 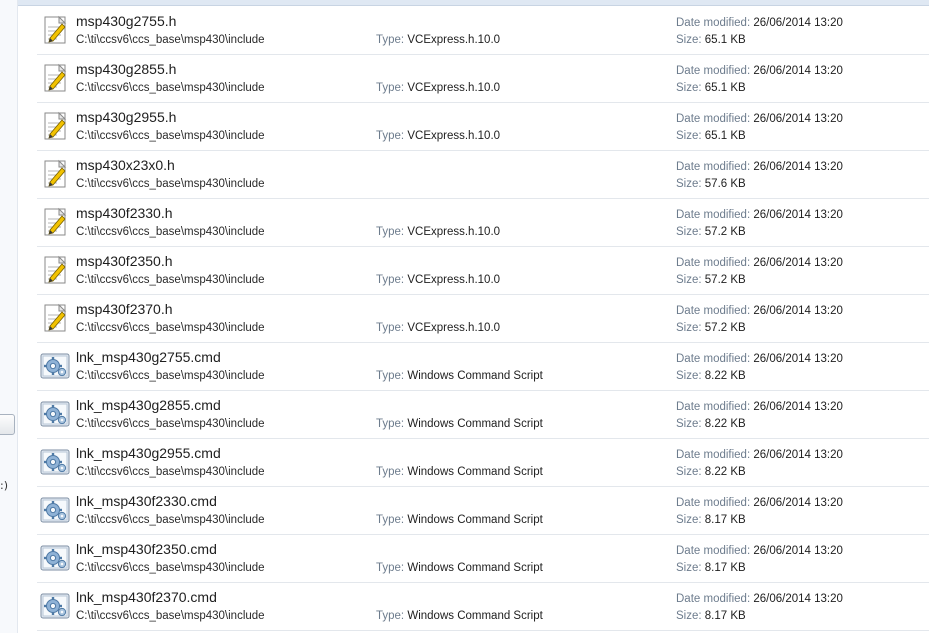 I want to click on file-name: msp430g2955.h, so click(x=126, y=117).